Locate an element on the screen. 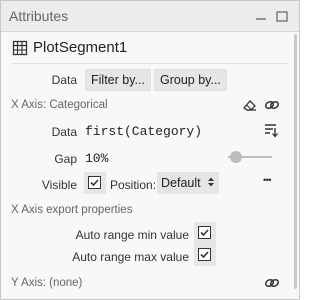  auto-range-min-label: Auto range min value is located at coordinates (132, 235).